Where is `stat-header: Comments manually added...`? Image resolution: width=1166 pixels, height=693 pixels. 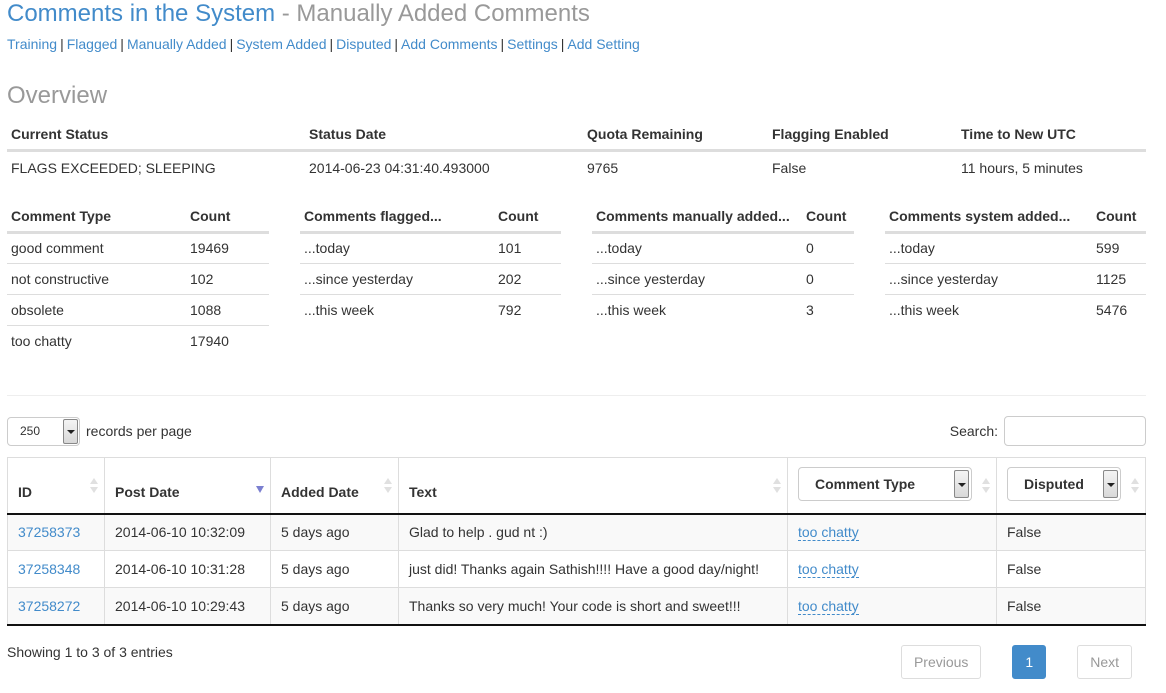
stat-header: Comments manually added... is located at coordinates (697, 216).